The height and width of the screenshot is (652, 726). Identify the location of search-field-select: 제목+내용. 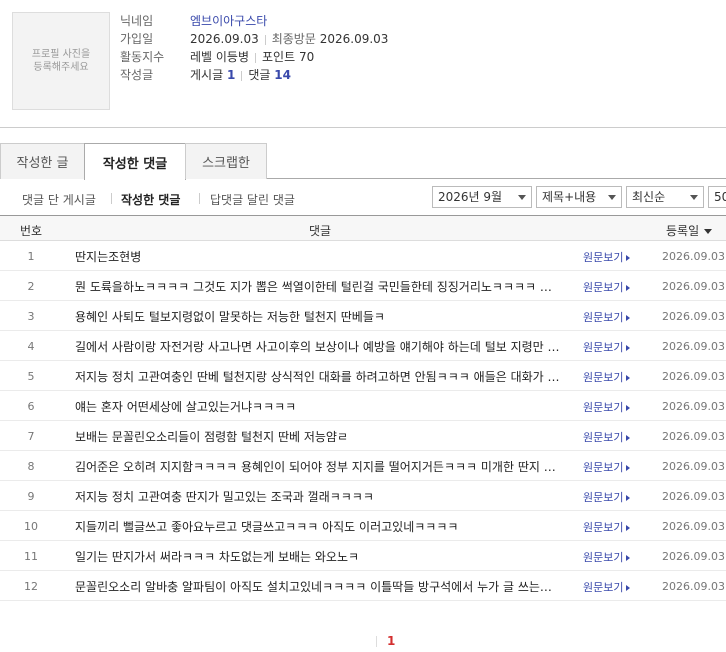
(579, 197).